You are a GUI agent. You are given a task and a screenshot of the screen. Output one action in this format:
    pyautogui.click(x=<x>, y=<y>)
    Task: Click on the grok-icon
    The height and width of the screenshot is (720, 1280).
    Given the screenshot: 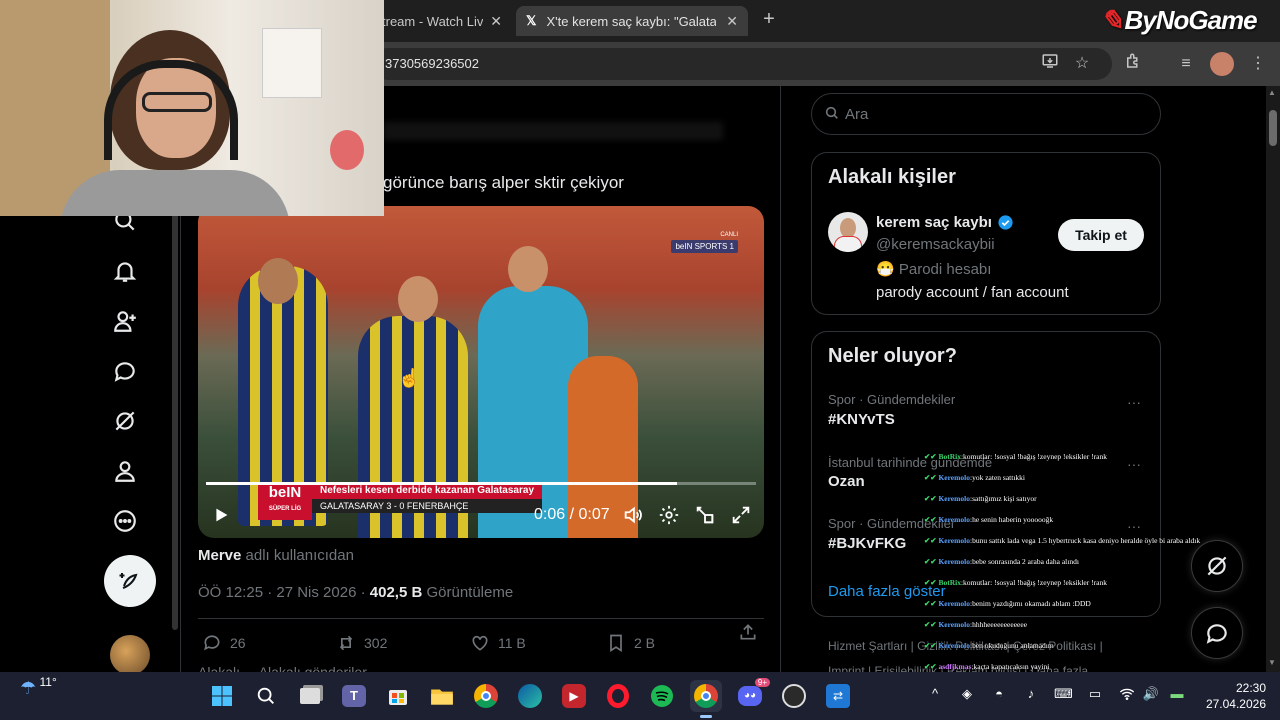 What is the action you would take?
    pyautogui.click(x=126, y=422)
    